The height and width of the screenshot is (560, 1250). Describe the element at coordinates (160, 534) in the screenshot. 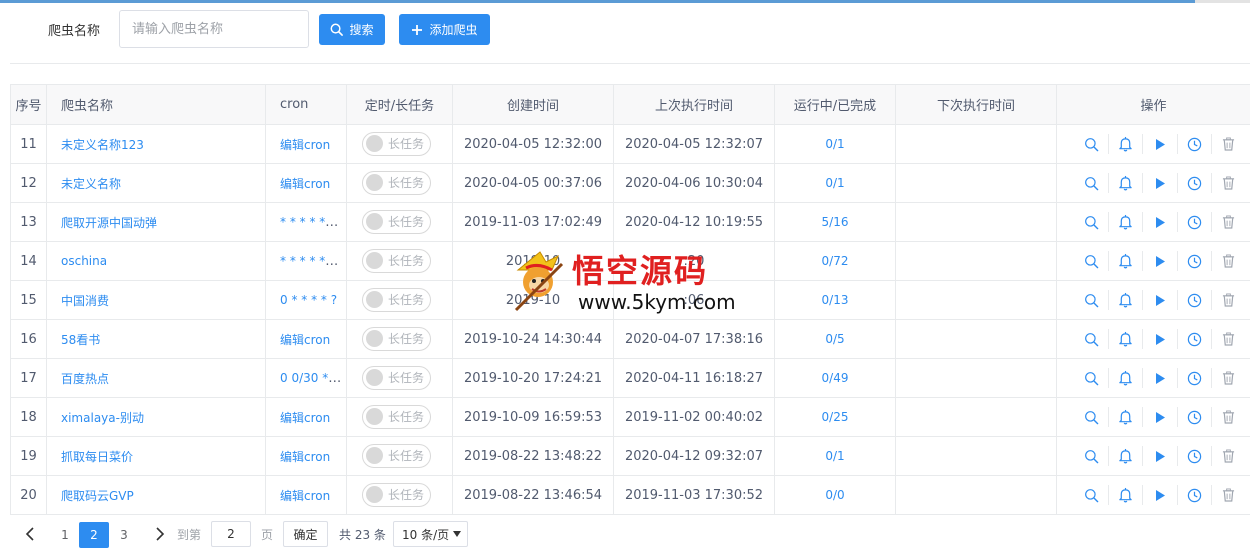

I see `next-page-button` at that location.